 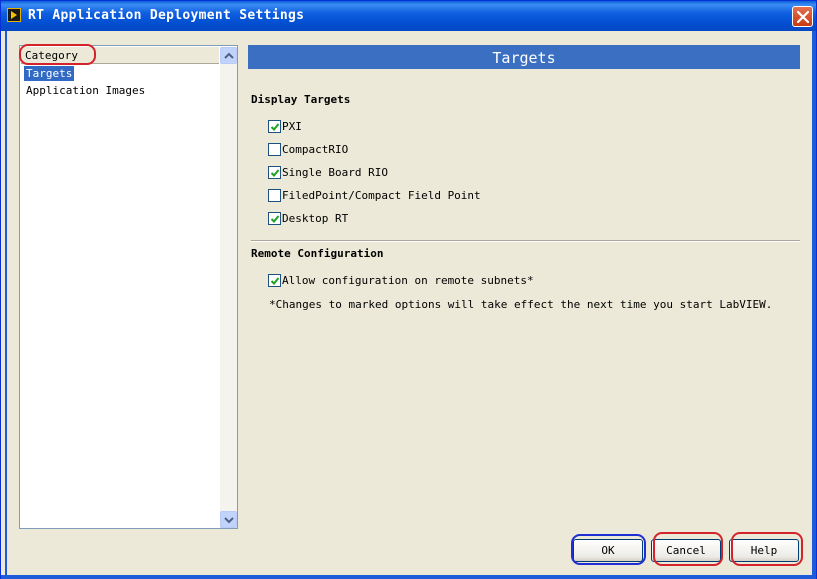 What do you see at coordinates (292, 126) in the screenshot?
I see `checkbox-label: PXI` at bounding box center [292, 126].